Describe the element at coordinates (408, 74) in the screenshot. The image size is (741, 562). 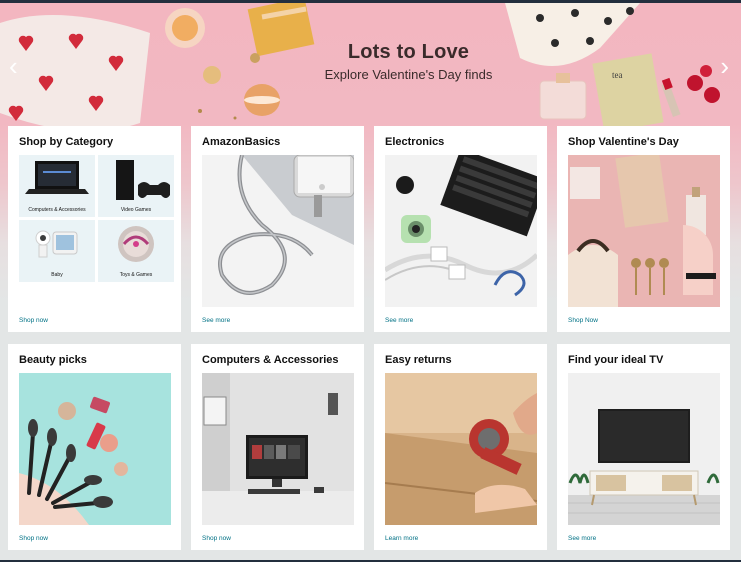
I see `hero-subtitle: Explore Valentine's Day finds` at that location.